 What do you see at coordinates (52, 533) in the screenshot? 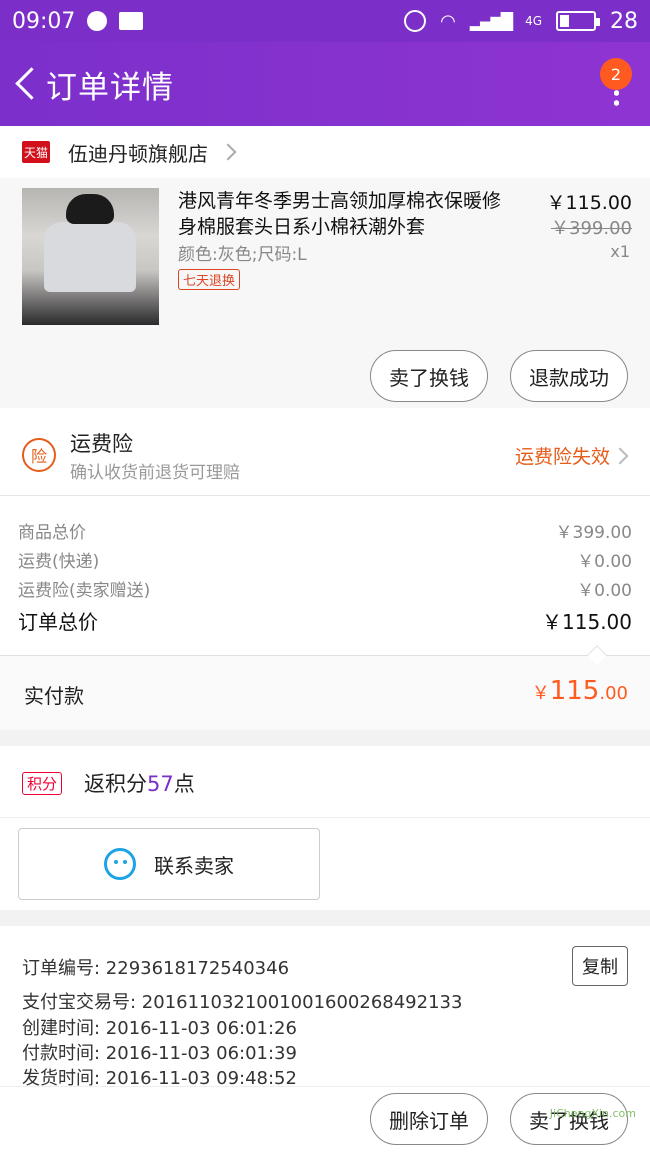
I see `summary-label: 商品总价` at bounding box center [52, 533].